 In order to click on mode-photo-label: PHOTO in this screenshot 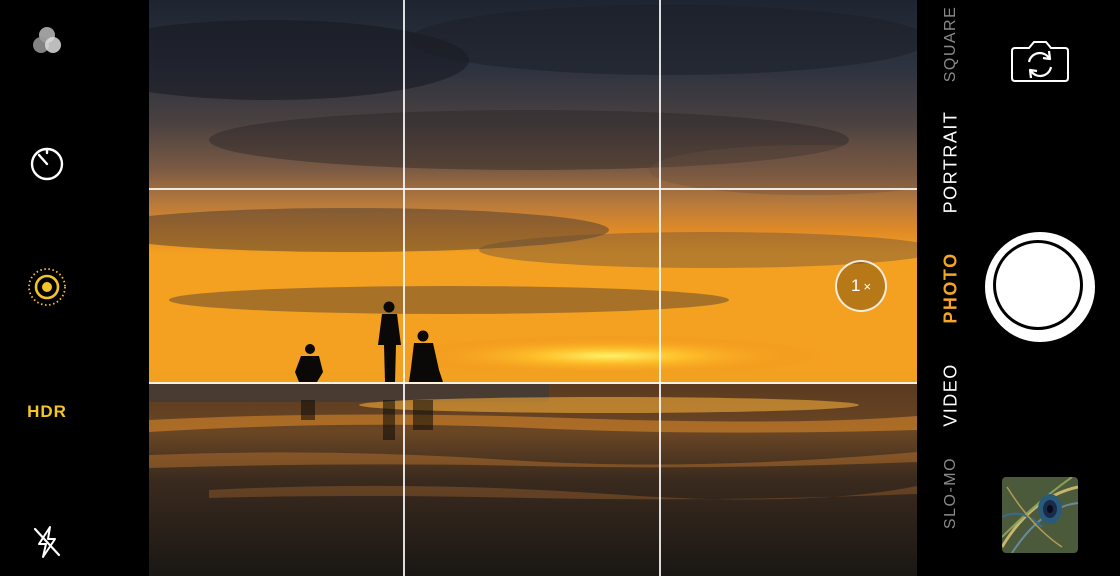, I will do `click(950, 288)`.